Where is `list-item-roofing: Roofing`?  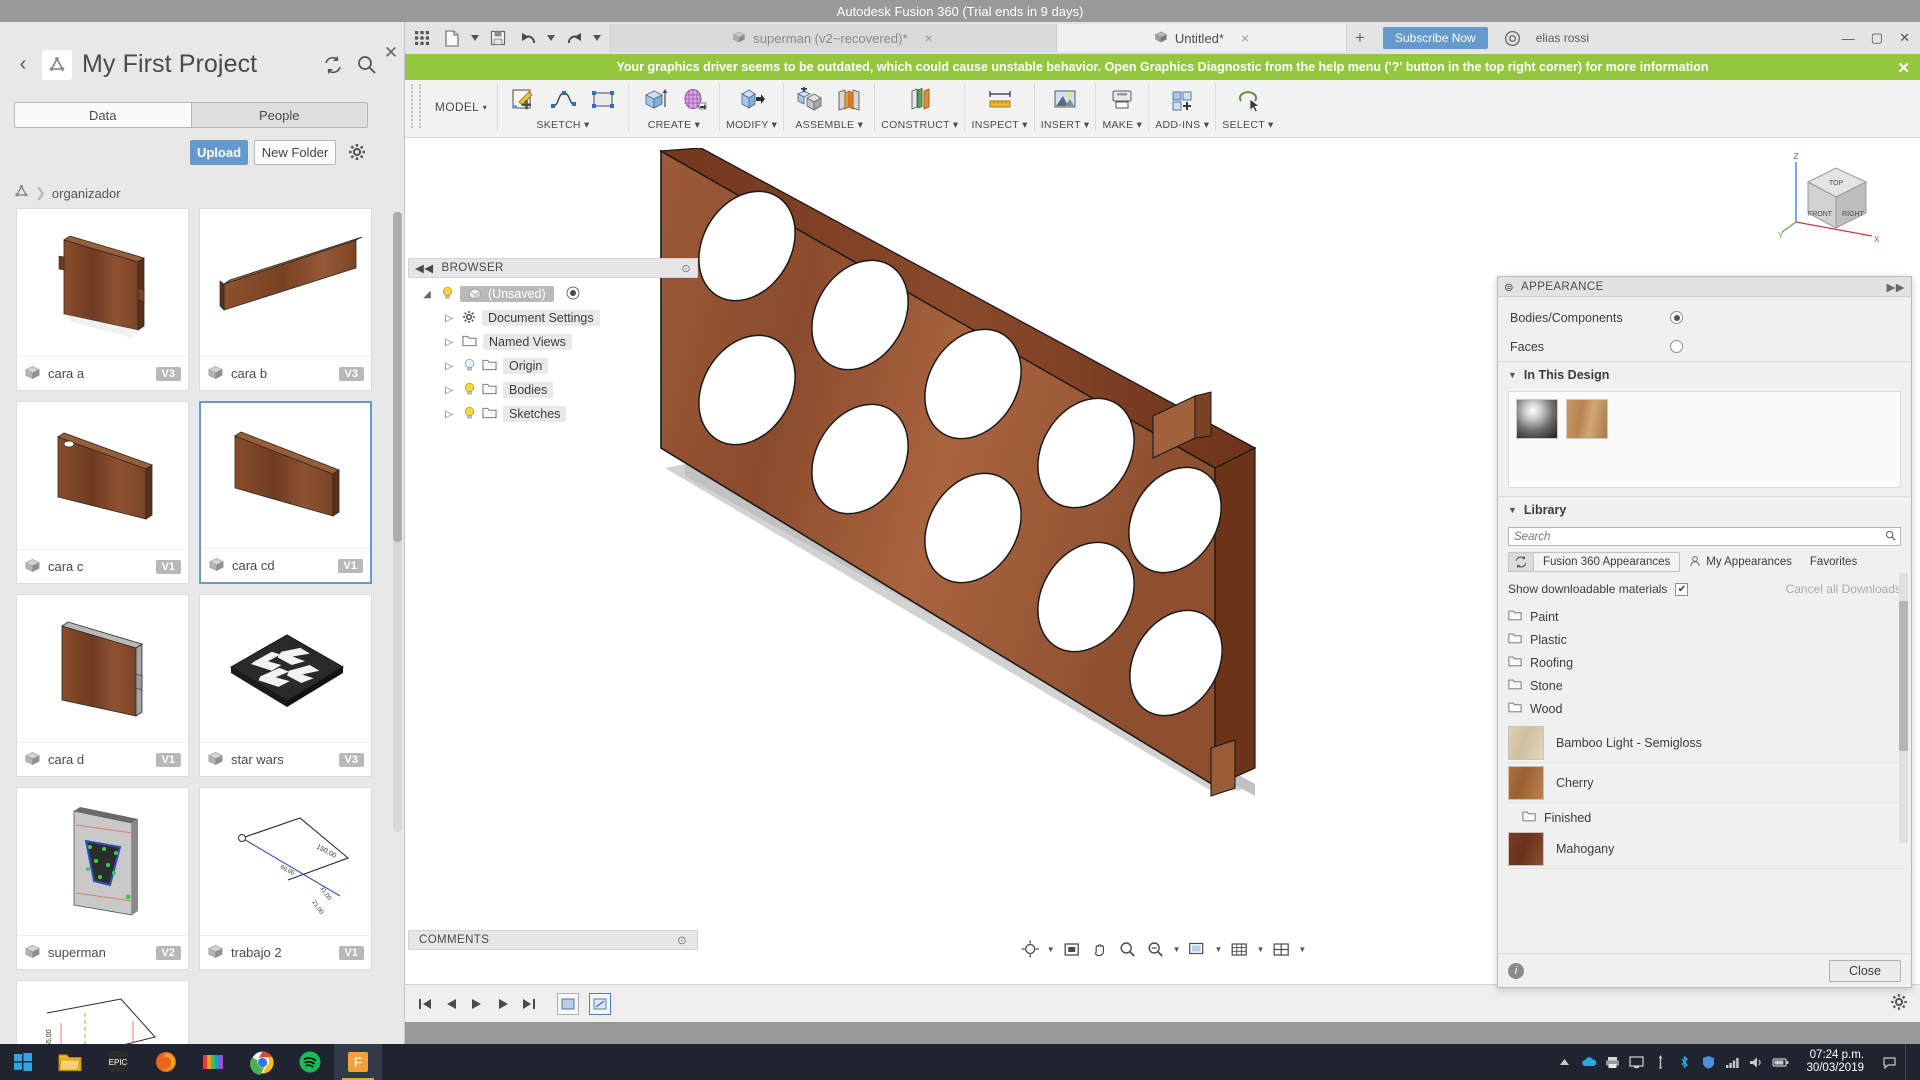
list-item-roofing: Roofing is located at coordinates (1706, 662).